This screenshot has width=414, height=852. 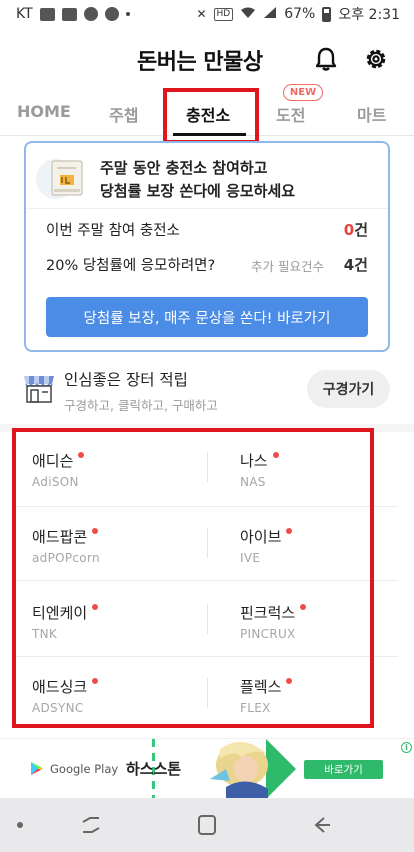 I want to click on tab-jucheb: 주챕, so click(x=123, y=114).